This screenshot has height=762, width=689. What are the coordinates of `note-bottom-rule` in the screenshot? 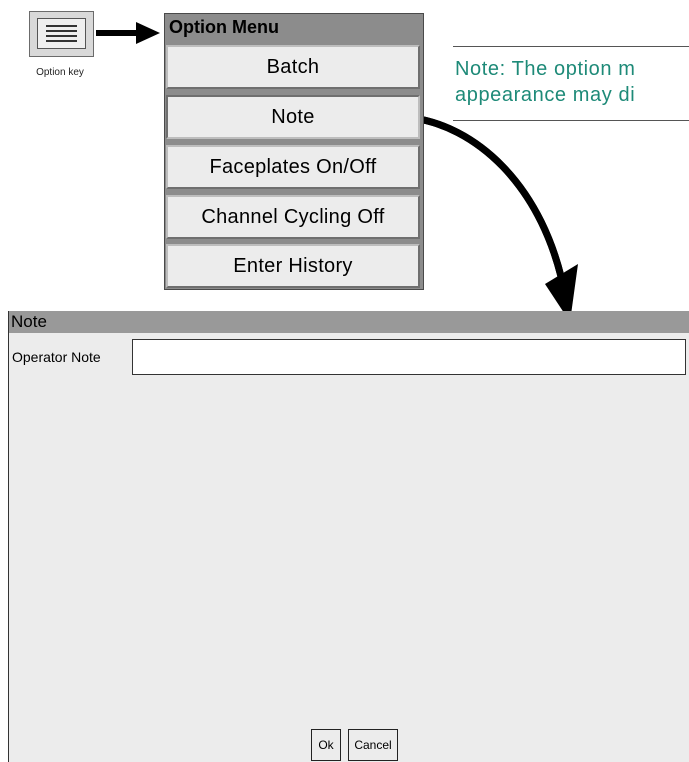 It's located at (571, 120).